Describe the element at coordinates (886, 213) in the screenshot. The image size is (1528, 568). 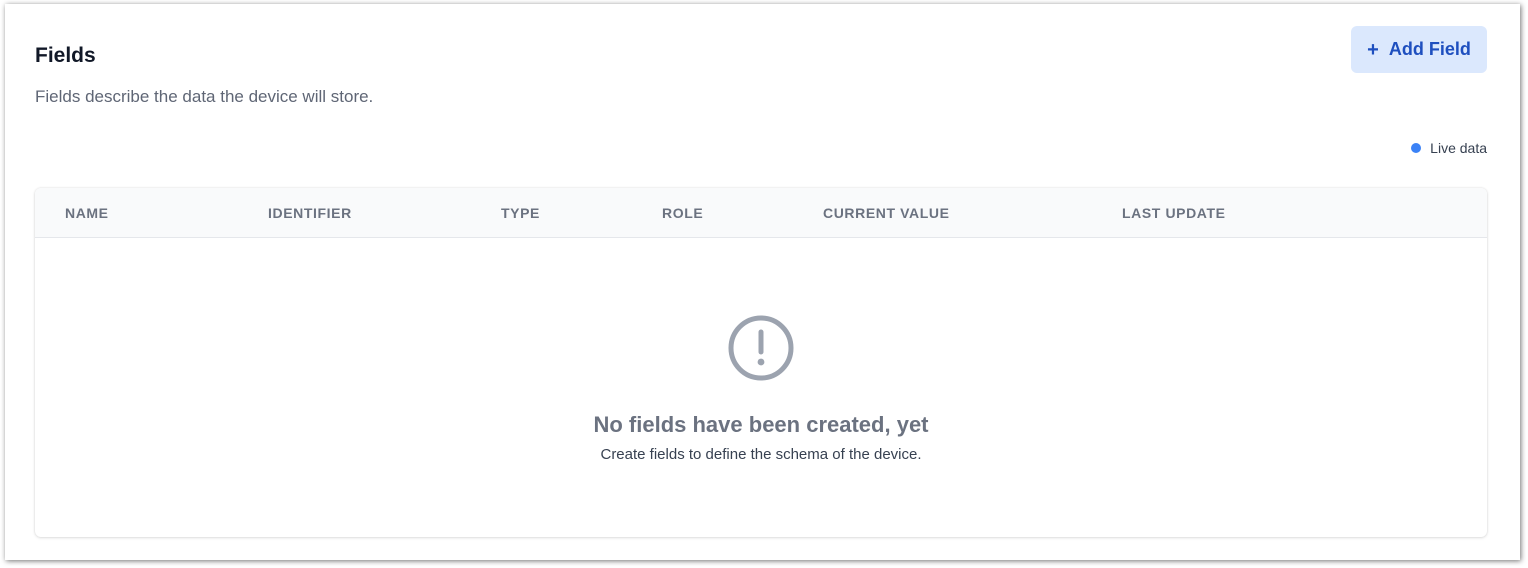
I see `column-header-current-value: Current Value` at that location.